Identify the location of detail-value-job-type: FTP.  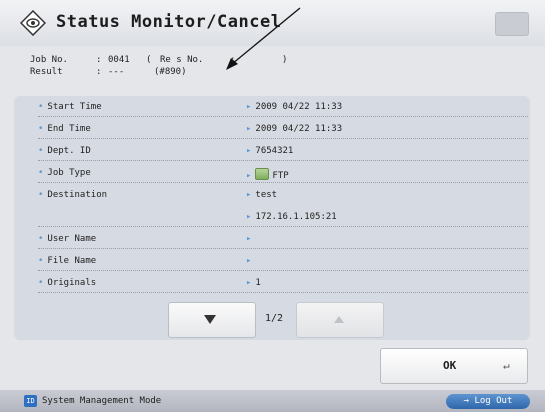
(267, 174).